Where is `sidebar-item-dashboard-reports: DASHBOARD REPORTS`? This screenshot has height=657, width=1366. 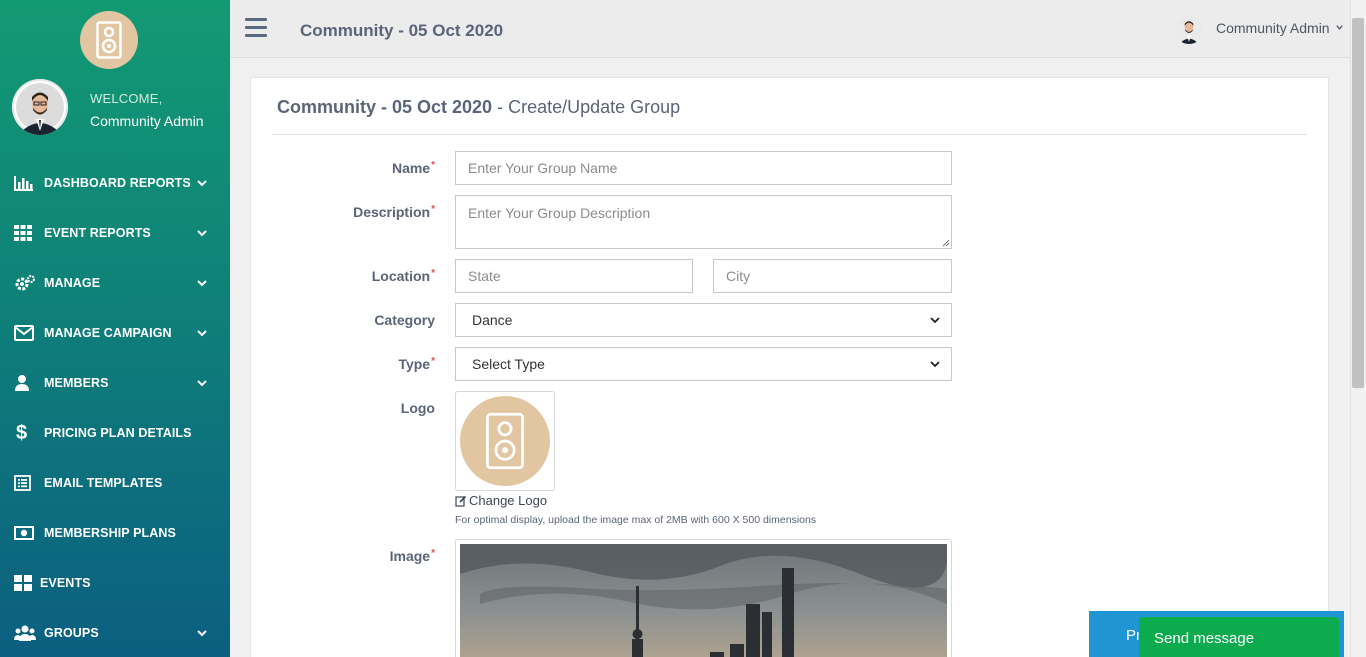 sidebar-item-dashboard-reports: DASHBOARD REPORTS is located at coordinates (115, 183).